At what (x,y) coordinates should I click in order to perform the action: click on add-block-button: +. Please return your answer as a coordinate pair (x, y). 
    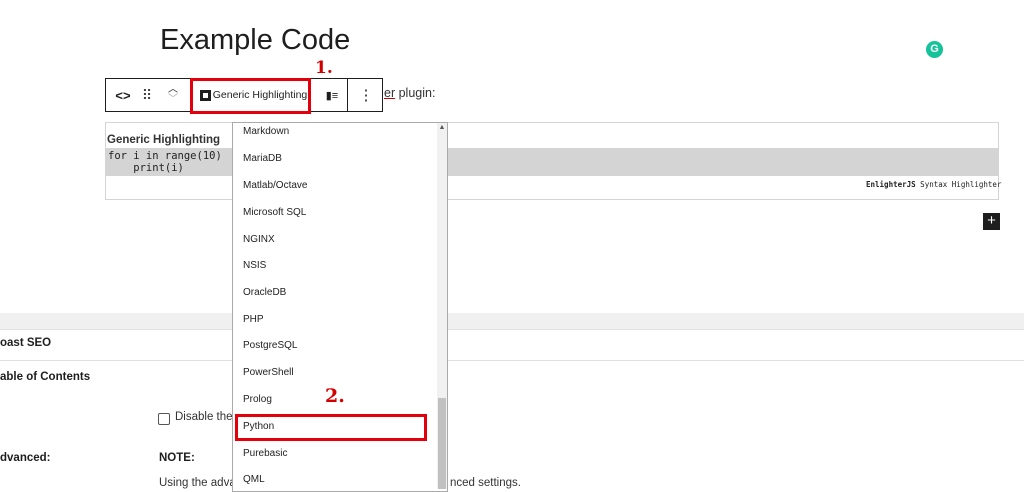
    Looking at the image, I should click on (991, 221).